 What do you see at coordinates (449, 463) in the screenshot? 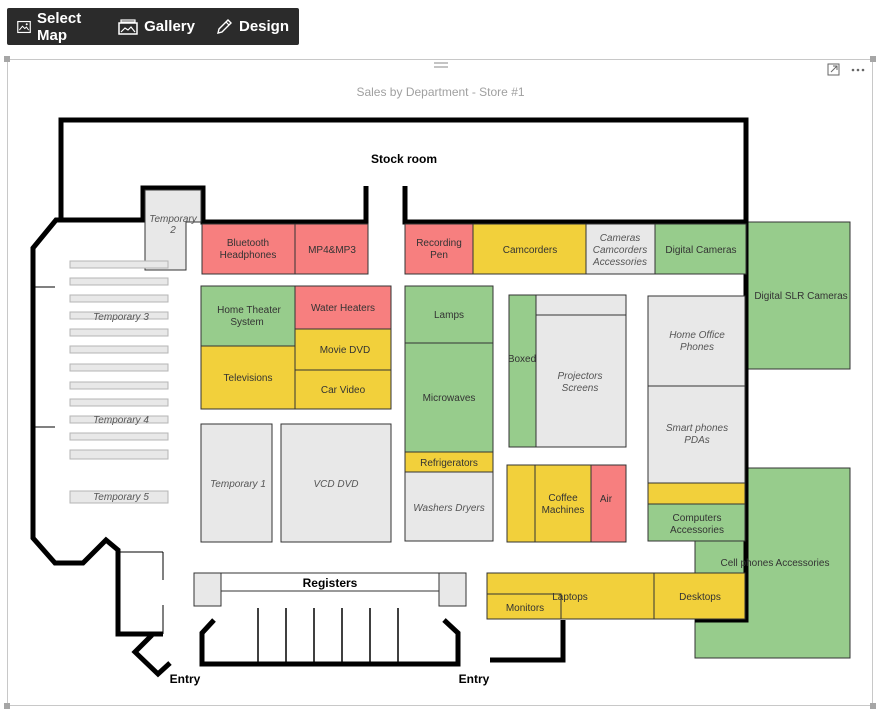
I see `label-refrigerators: Refrigerators` at bounding box center [449, 463].